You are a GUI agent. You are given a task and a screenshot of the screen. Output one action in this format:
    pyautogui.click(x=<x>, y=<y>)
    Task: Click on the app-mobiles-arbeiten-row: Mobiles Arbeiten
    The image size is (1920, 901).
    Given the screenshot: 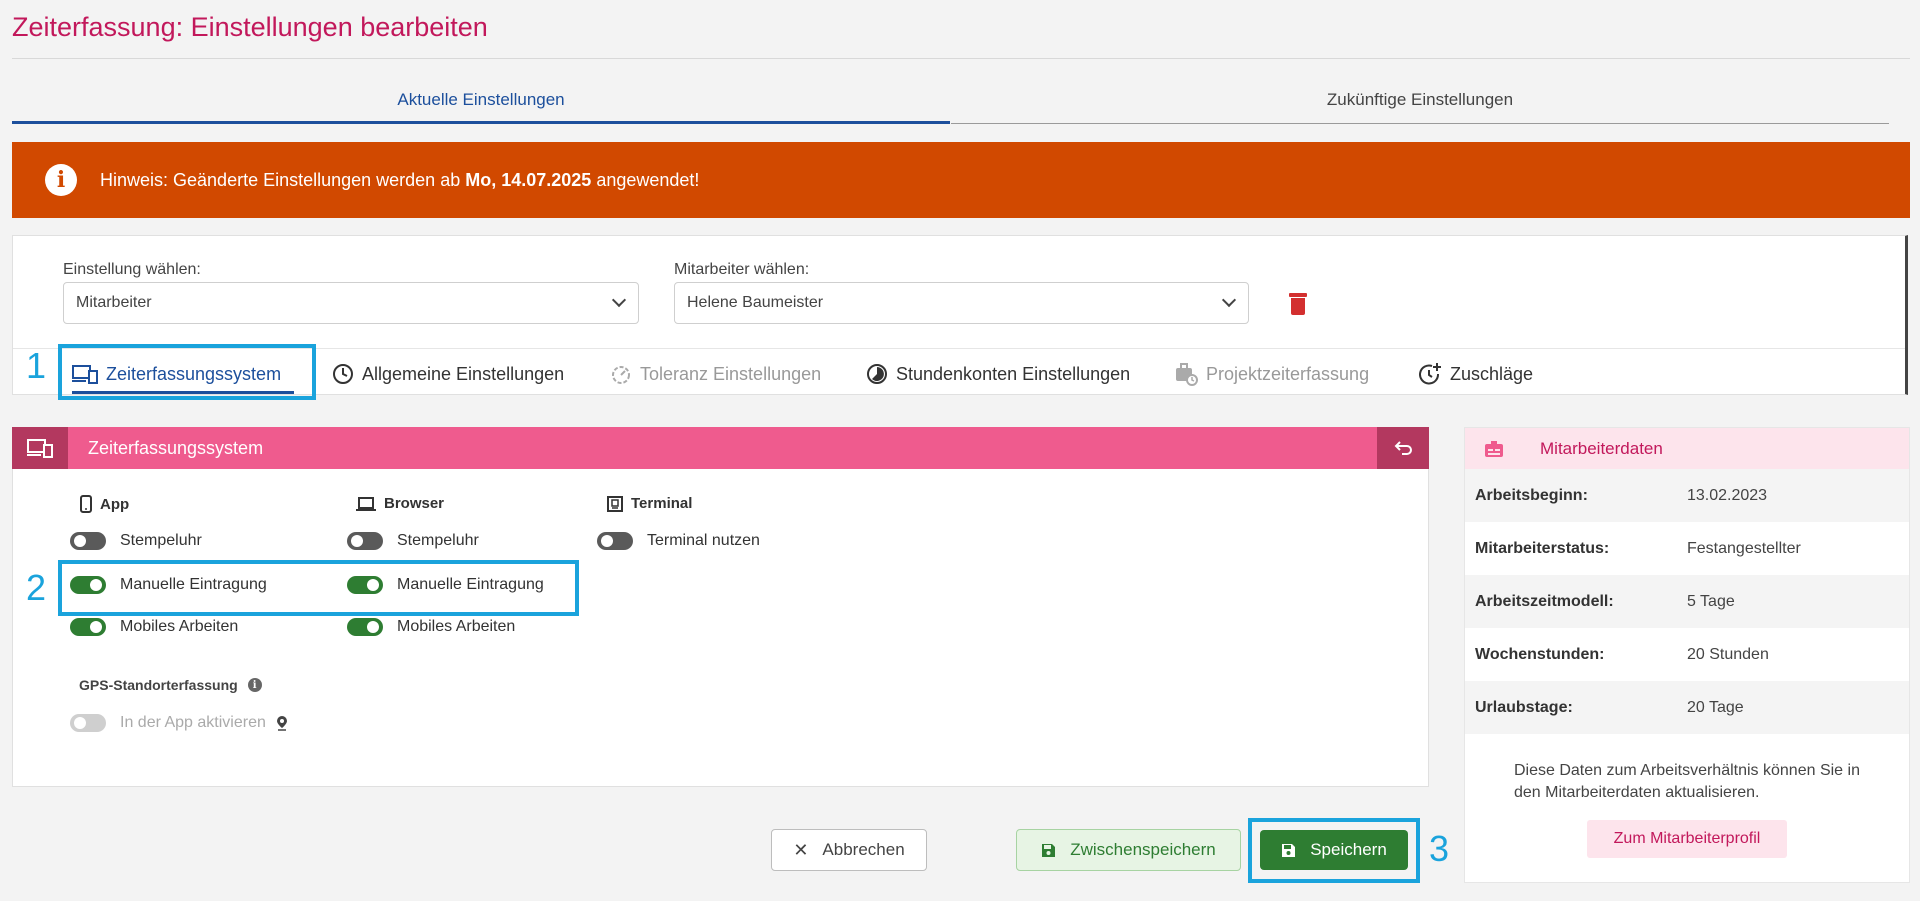 What is the action you would take?
    pyautogui.click(x=154, y=627)
    